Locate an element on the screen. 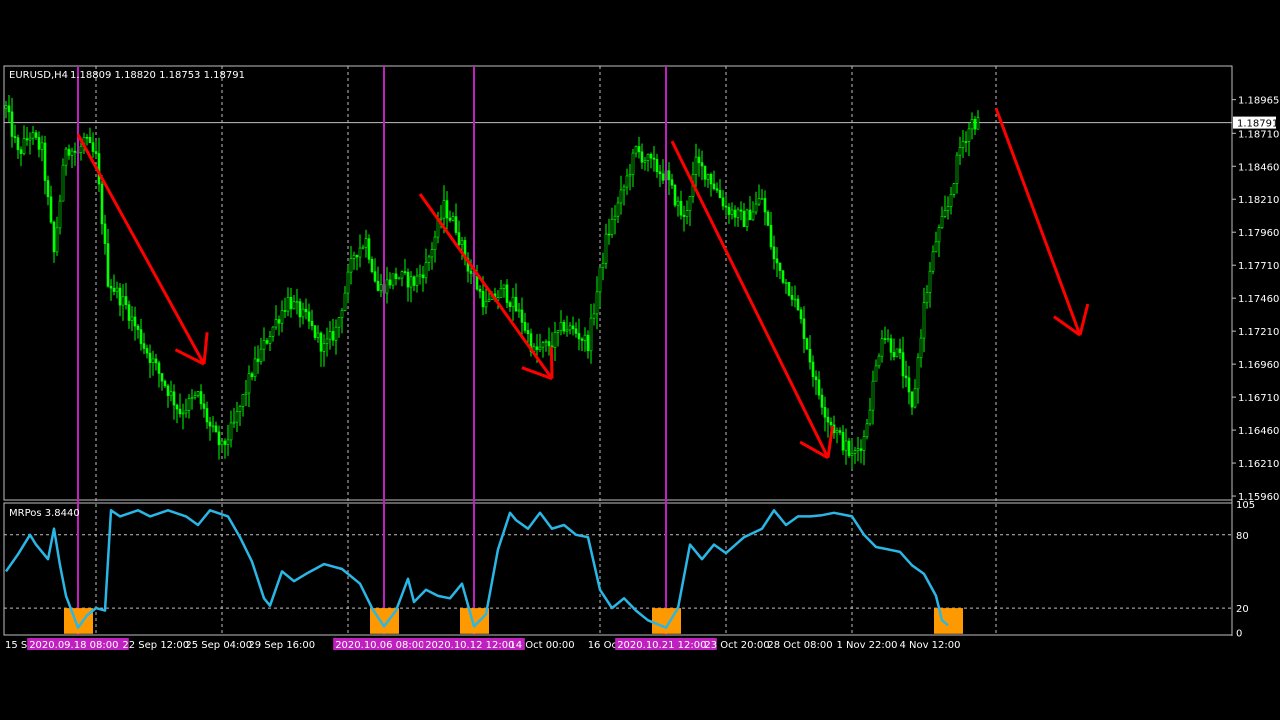 This screenshot has width=1280, height=720. price-tick-label: 1.18210 is located at coordinates (1258, 200).